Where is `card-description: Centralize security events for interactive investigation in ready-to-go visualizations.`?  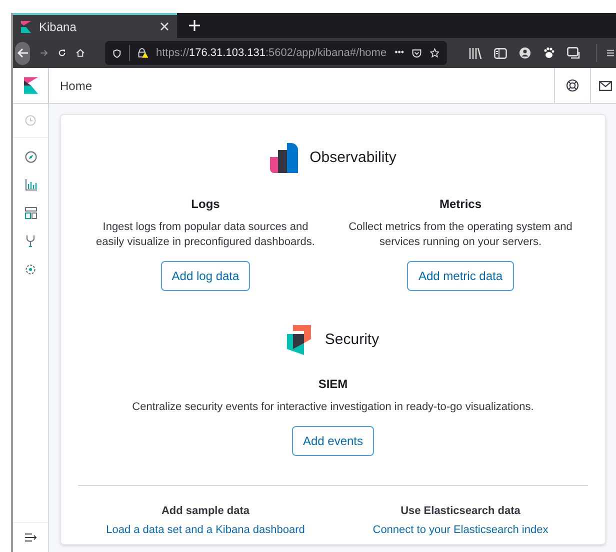 card-description: Centralize security events for interactive investigation in ready-to-go visualizations. is located at coordinates (333, 407).